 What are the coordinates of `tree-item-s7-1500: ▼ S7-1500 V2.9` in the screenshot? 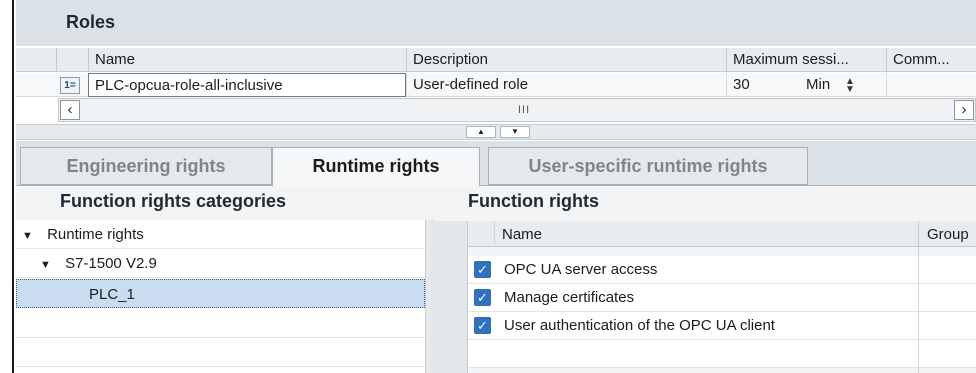 It's located at (220, 263).